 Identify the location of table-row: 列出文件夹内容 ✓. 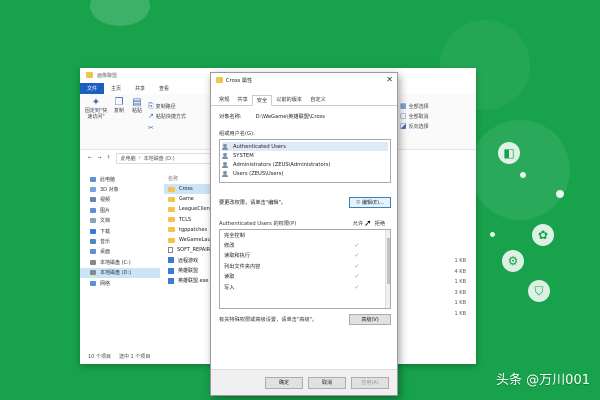
(305, 266).